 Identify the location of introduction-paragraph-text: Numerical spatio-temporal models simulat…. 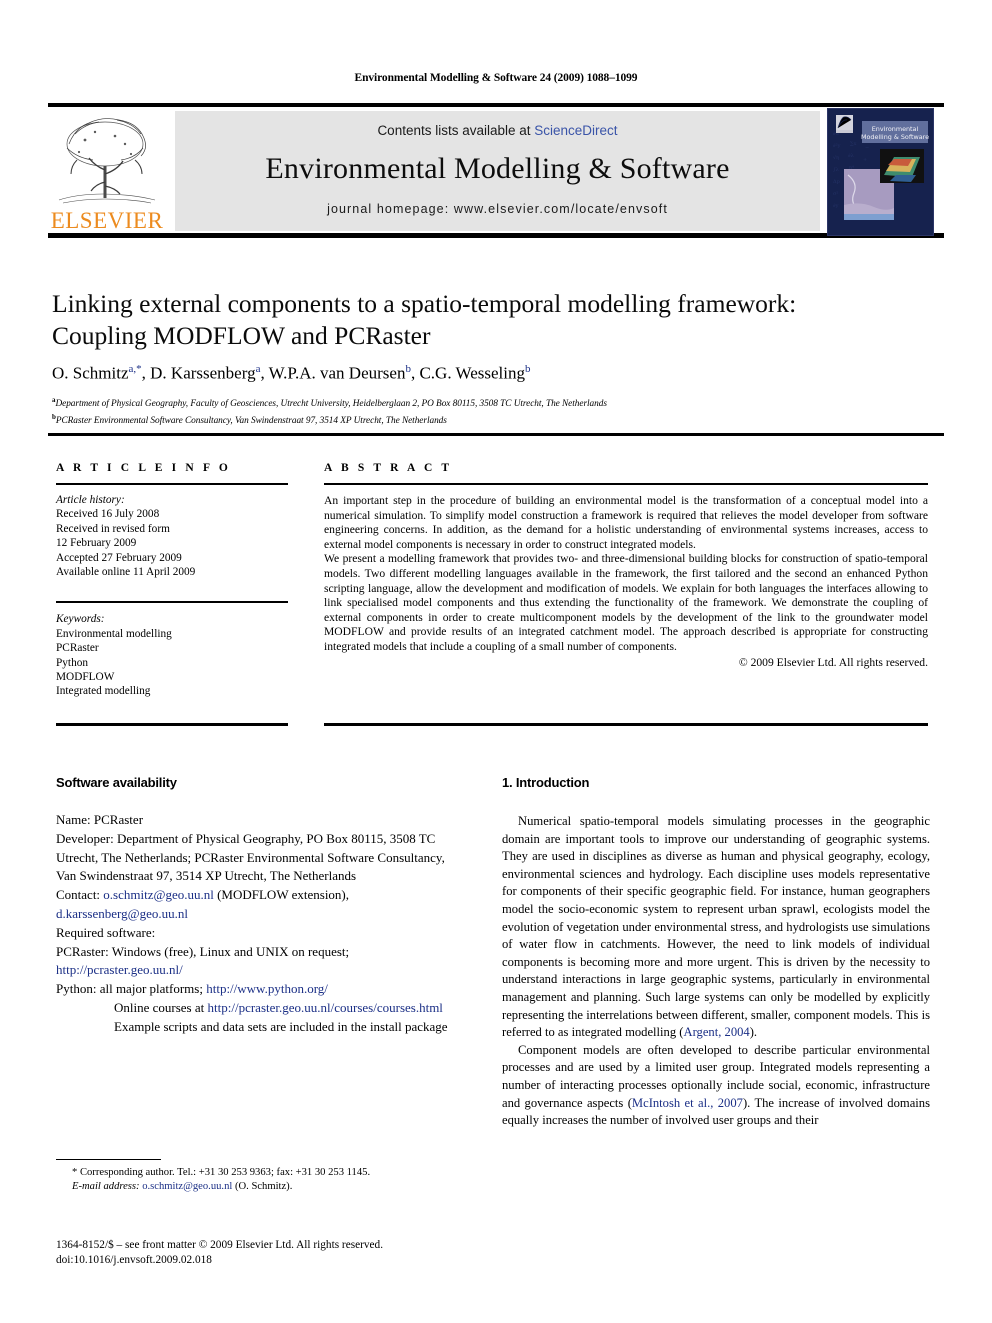
(716, 927).